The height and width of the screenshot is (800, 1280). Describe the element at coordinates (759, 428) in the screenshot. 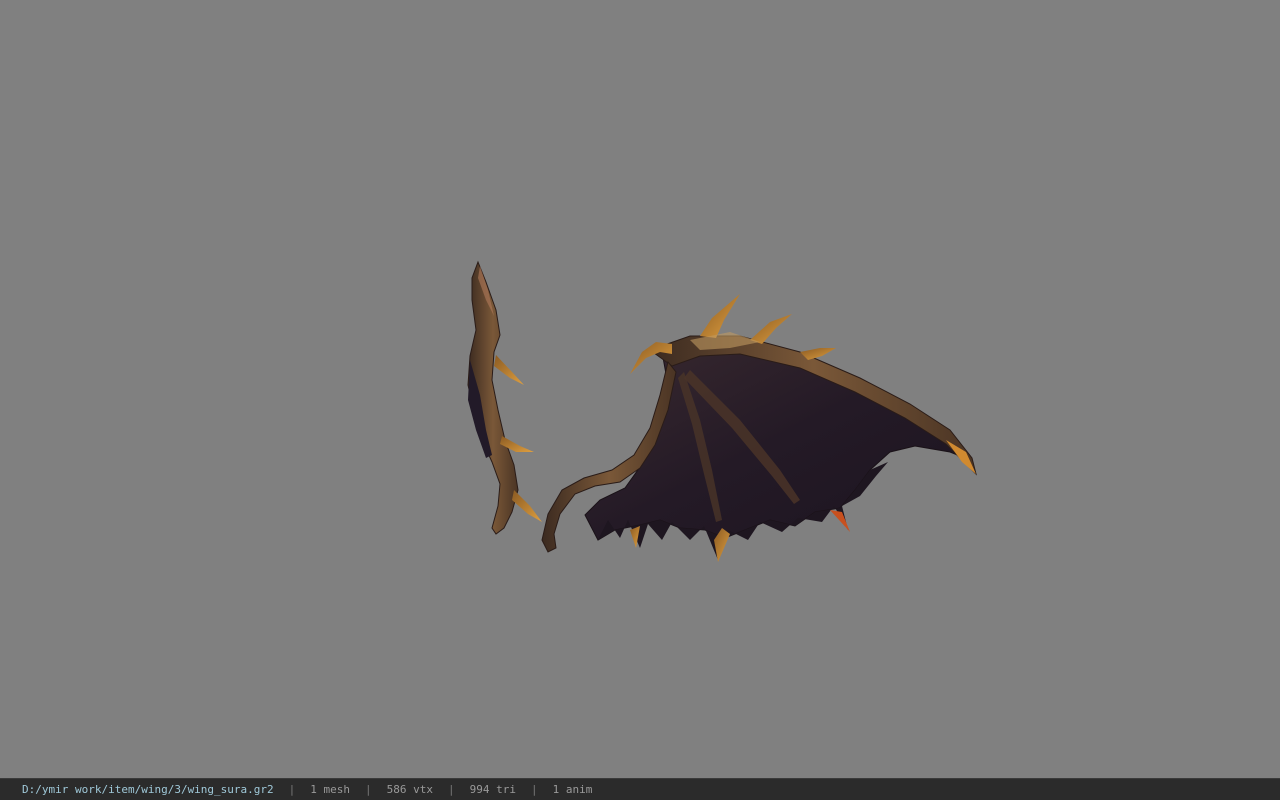

I see `right-wing` at that location.